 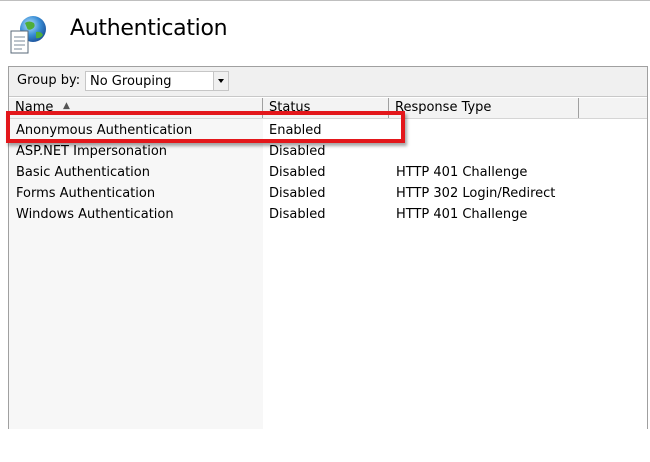 I want to click on group-toolbar: Group by: No Grouping, so click(x=328, y=82).